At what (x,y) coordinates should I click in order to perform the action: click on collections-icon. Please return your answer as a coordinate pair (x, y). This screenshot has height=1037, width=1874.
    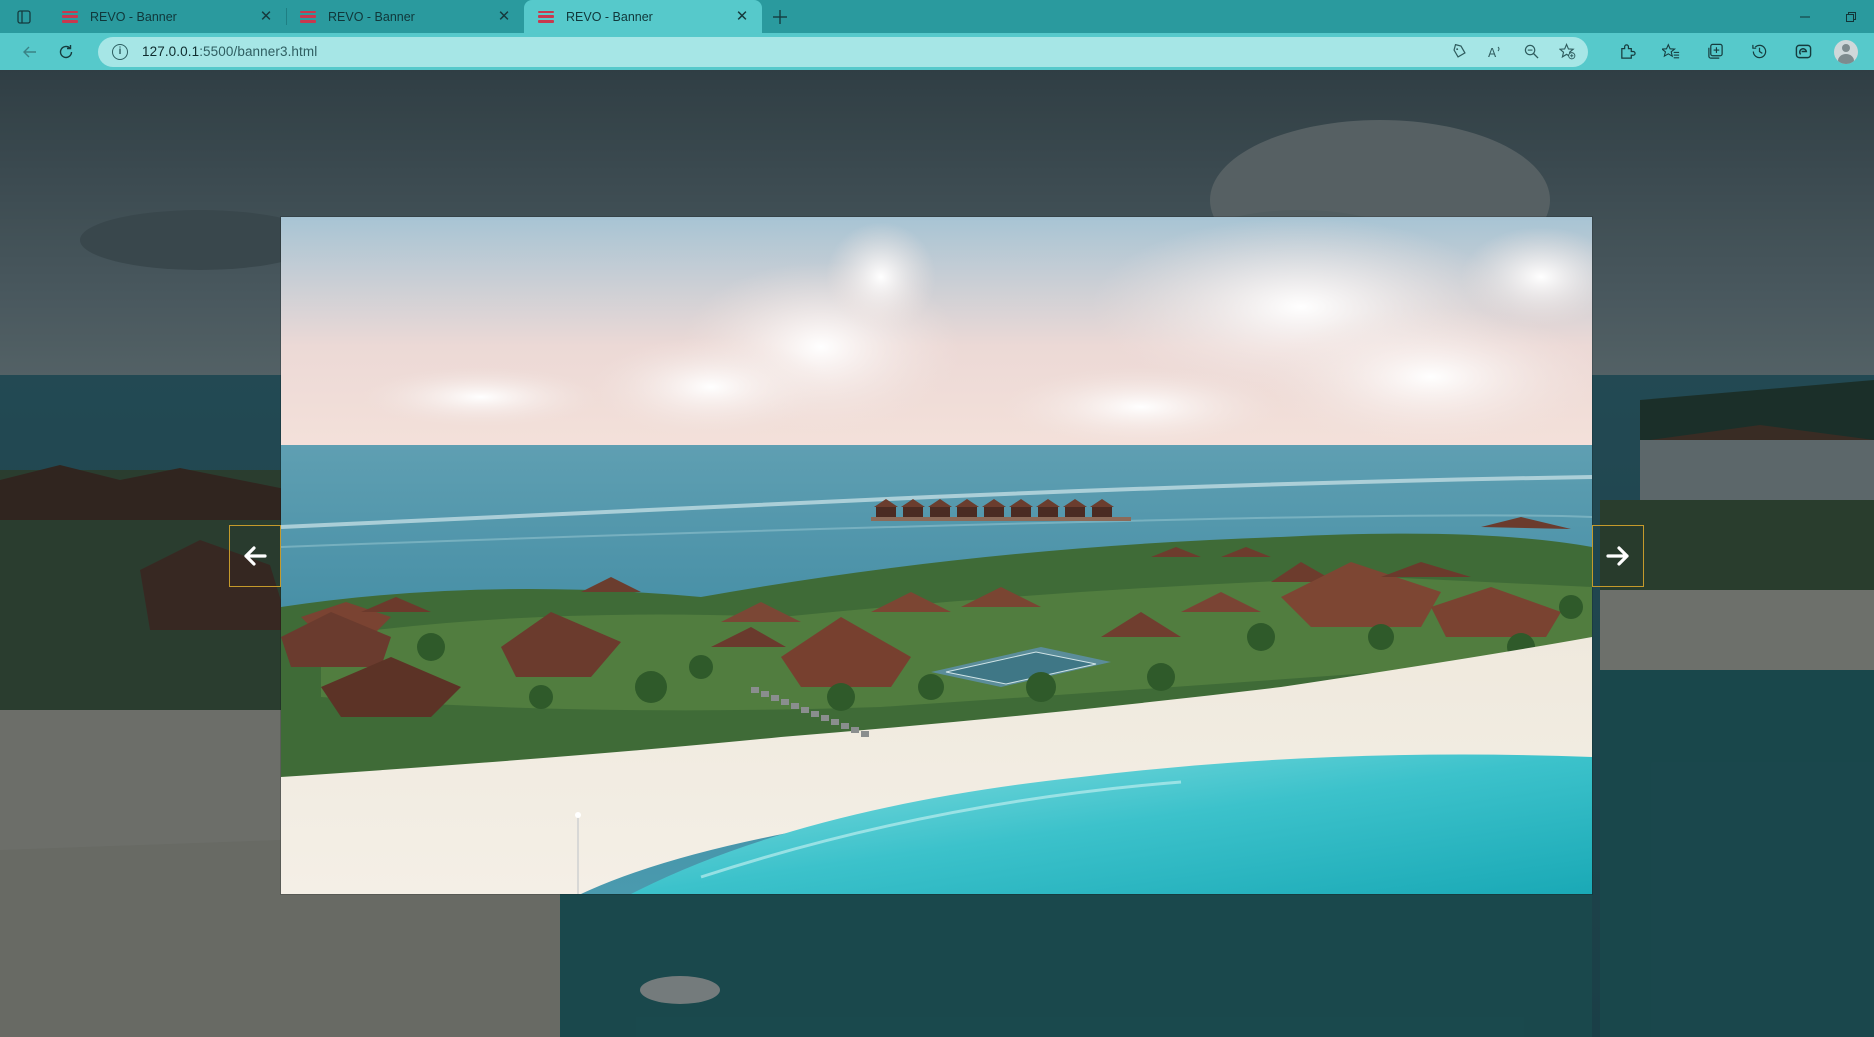
    Looking at the image, I should click on (1715, 51).